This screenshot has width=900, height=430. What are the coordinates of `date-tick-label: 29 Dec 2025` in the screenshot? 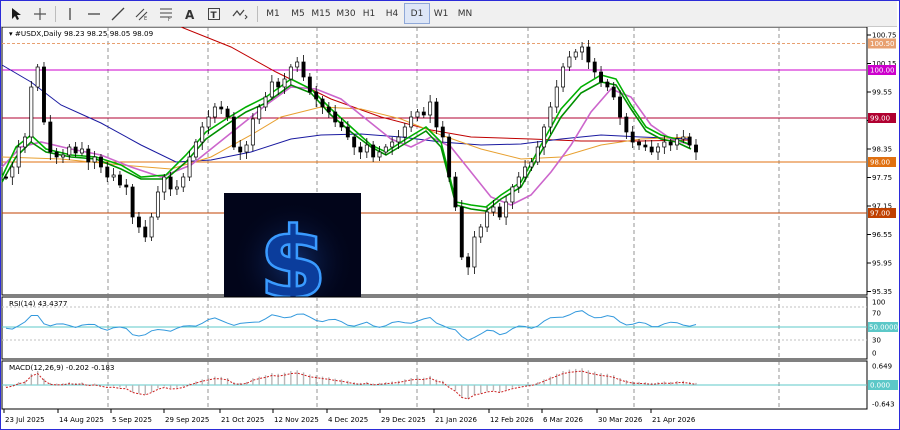 It's located at (403, 420).